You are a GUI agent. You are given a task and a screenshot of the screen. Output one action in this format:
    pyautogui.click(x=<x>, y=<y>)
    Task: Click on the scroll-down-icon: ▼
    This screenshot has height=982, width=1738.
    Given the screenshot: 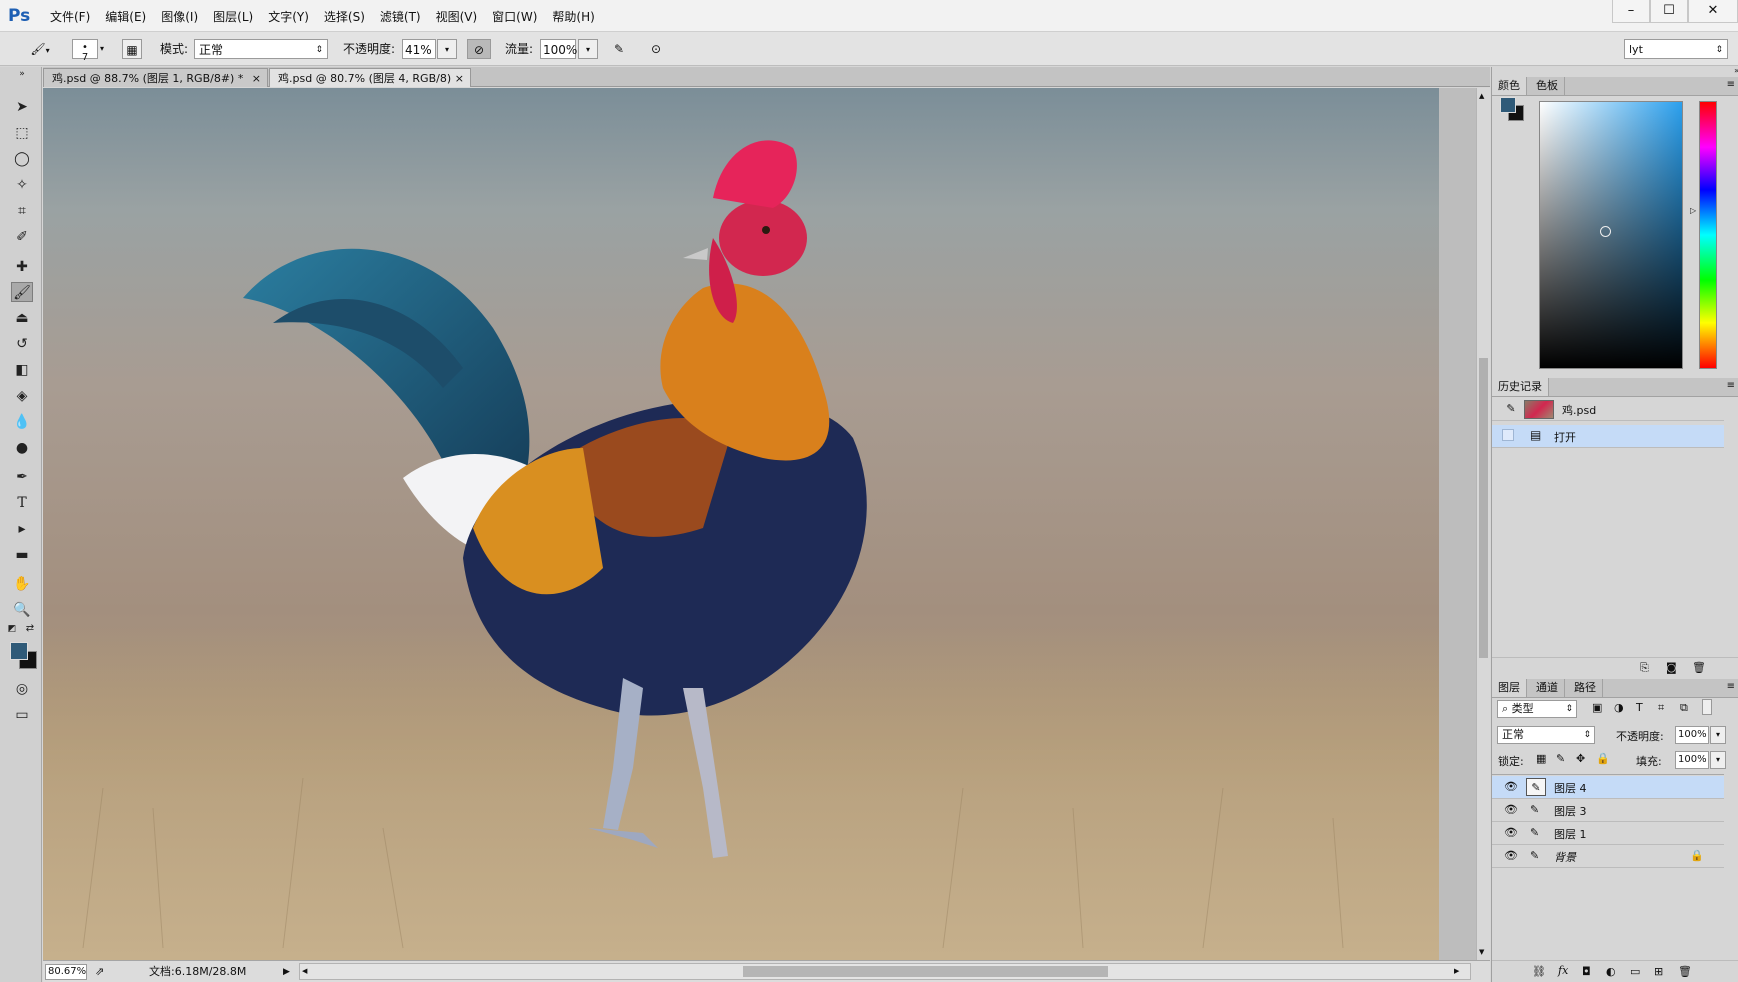 What is the action you would take?
    pyautogui.click(x=1483, y=952)
    